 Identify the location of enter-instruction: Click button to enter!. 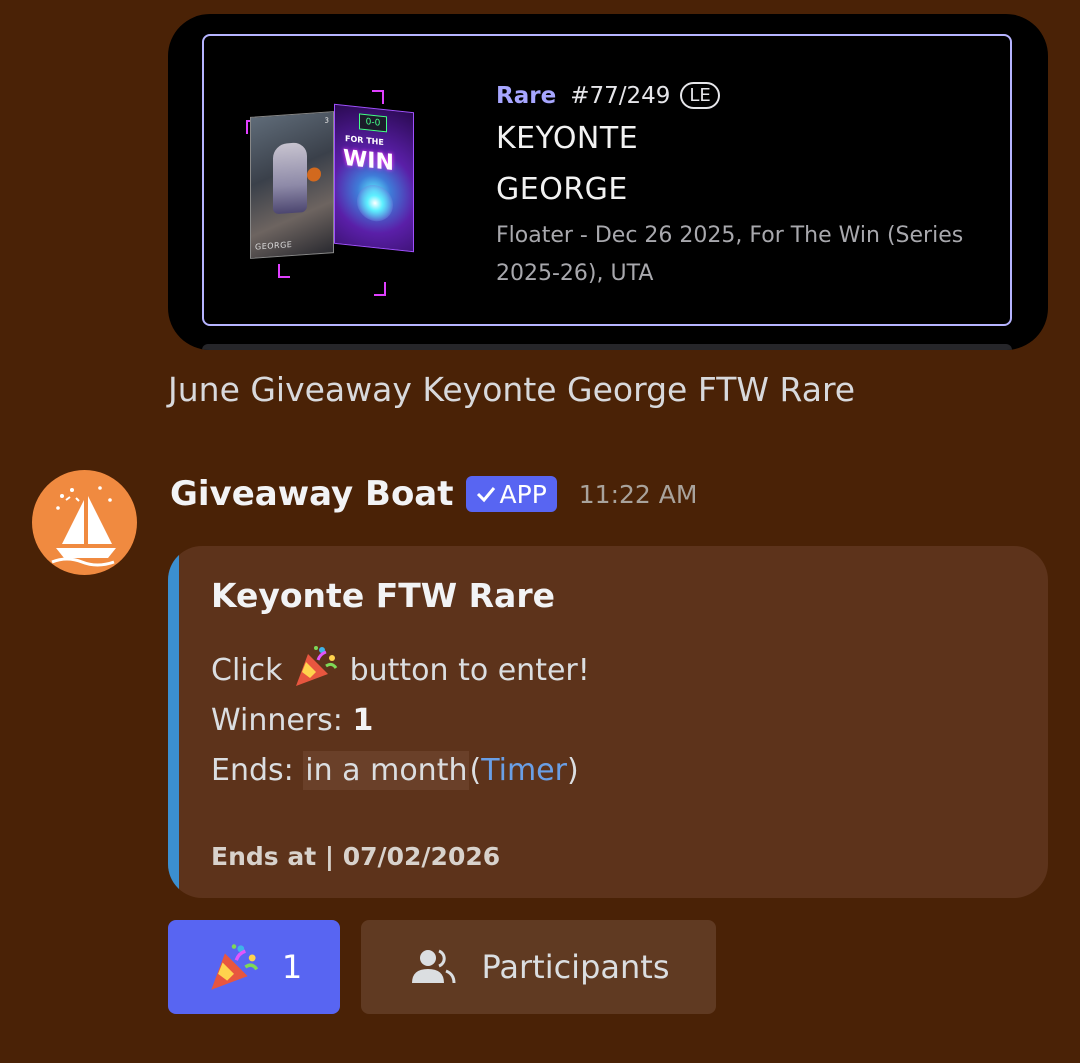
(400, 670).